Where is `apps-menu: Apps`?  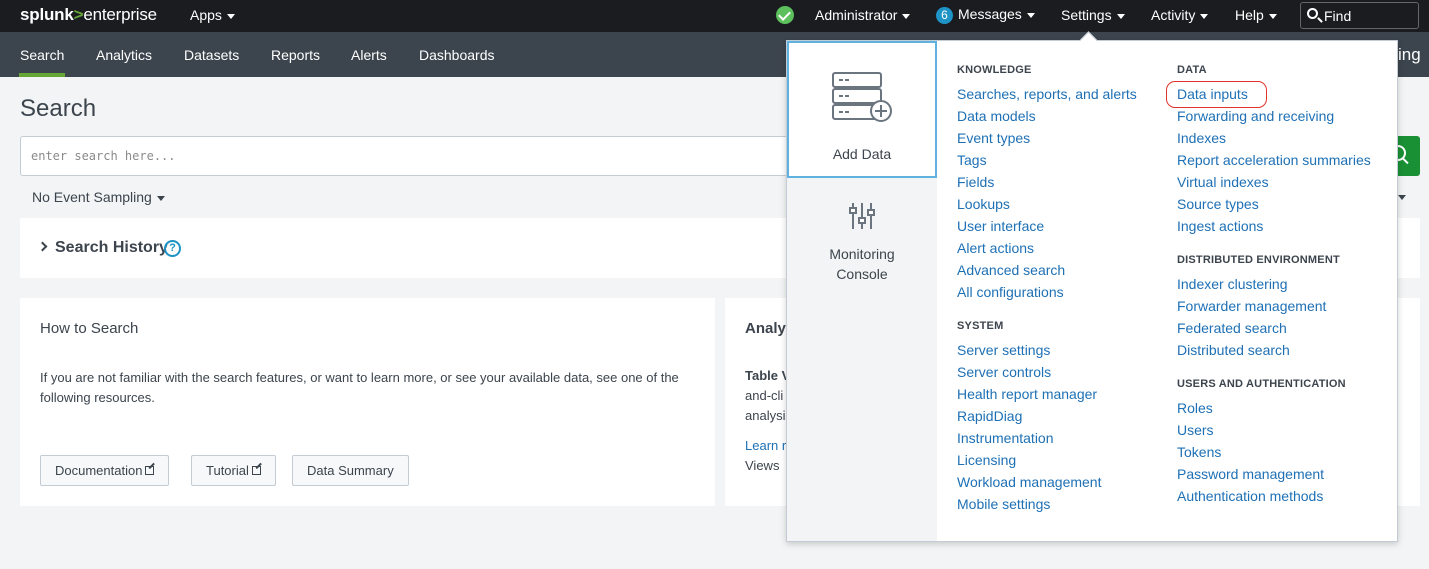
apps-menu: Apps is located at coordinates (212, 15).